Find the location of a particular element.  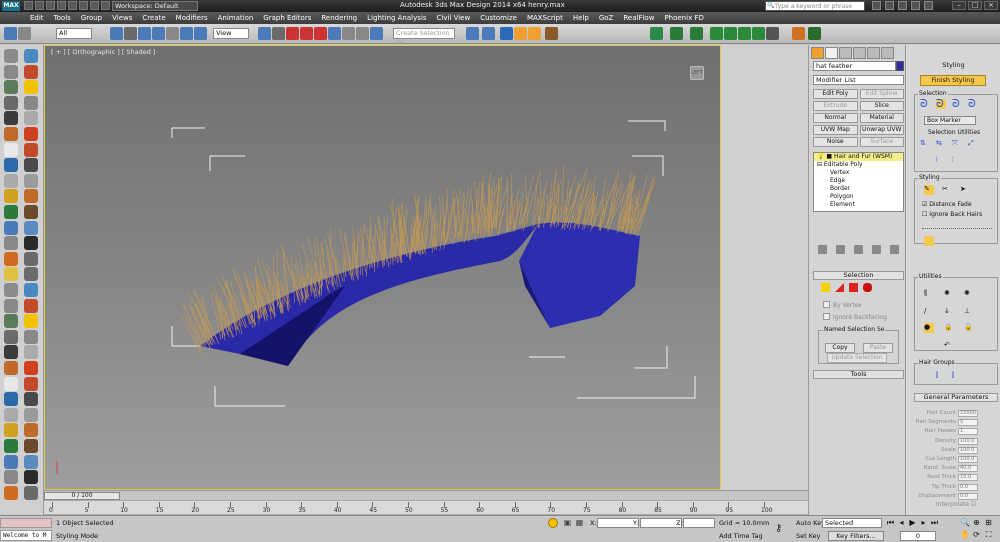

param-value-field: 0.0 is located at coordinates (968, 496).